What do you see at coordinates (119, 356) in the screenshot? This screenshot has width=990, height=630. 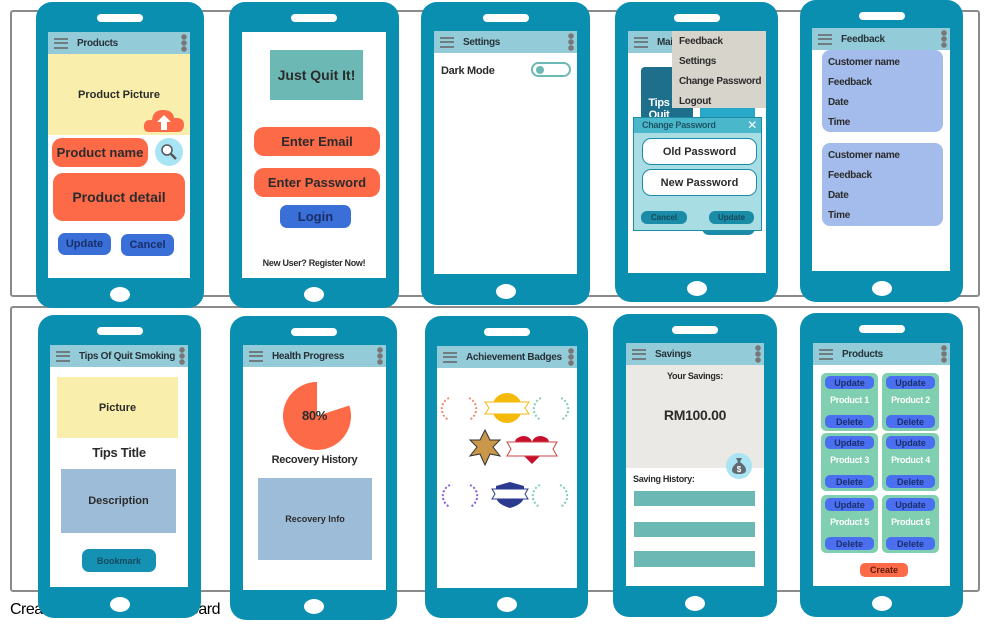 I see `app-header: Tips Of Quit Smoking` at bounding box center [119, 356].